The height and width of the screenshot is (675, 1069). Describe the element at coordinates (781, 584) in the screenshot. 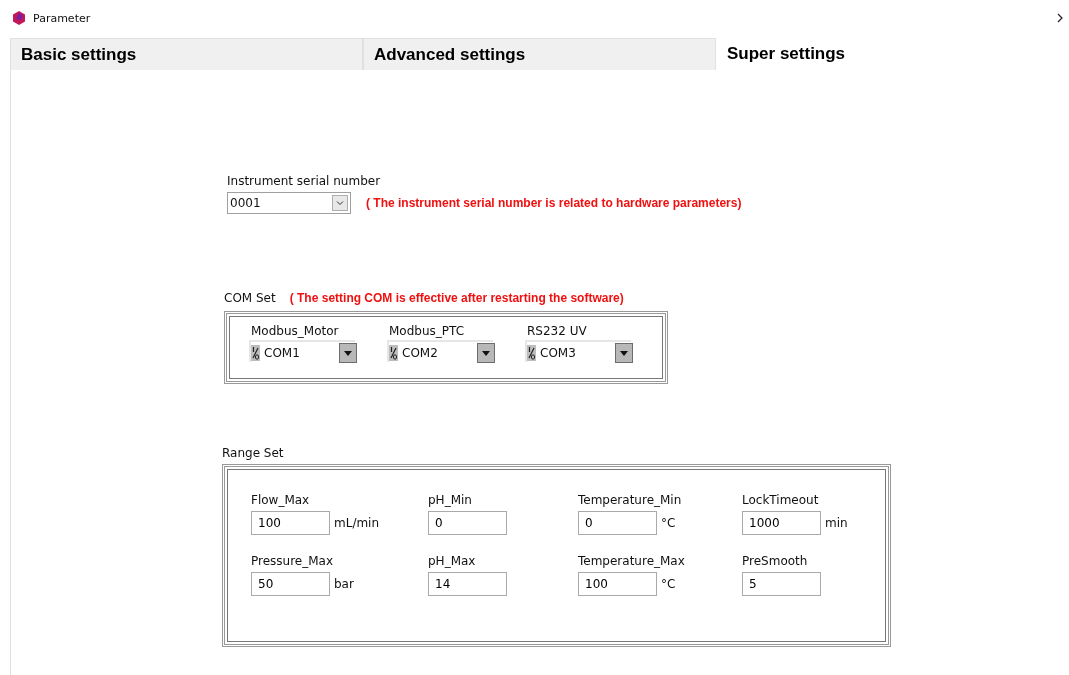

I see `number-field: 5` at that location.